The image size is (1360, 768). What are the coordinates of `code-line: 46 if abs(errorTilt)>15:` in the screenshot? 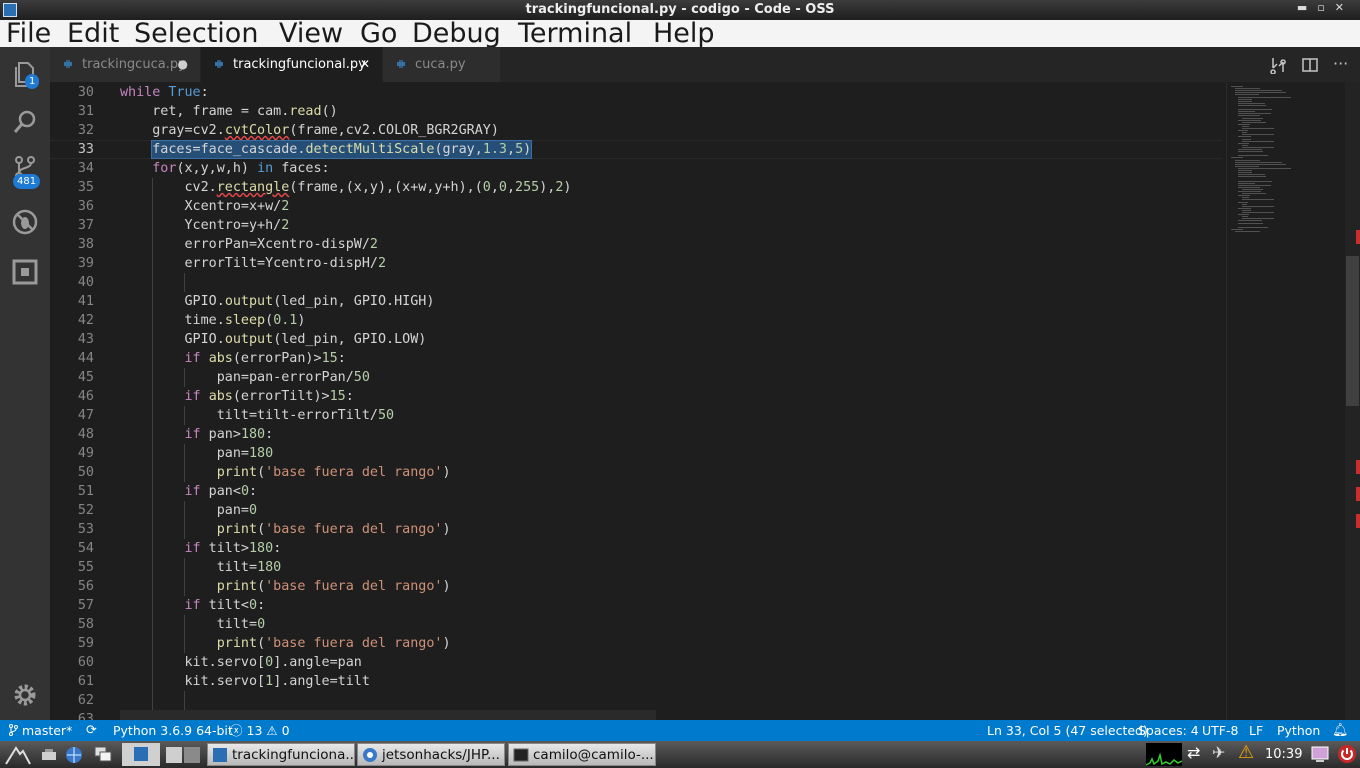 It's located at (635, 396).